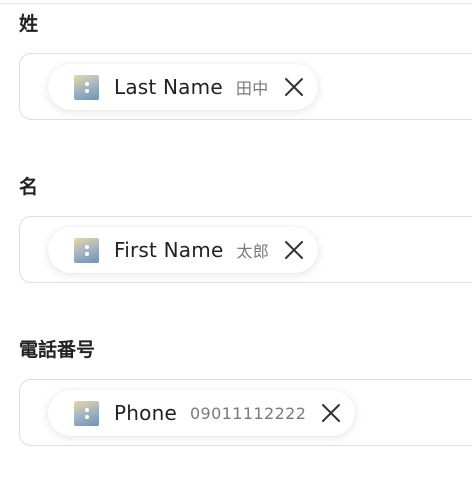 The width and height of the screenshot is (472, 481). Describe the element at coordinates (169, 250) in the screenshot. I see `token-name: First Name` at that location.